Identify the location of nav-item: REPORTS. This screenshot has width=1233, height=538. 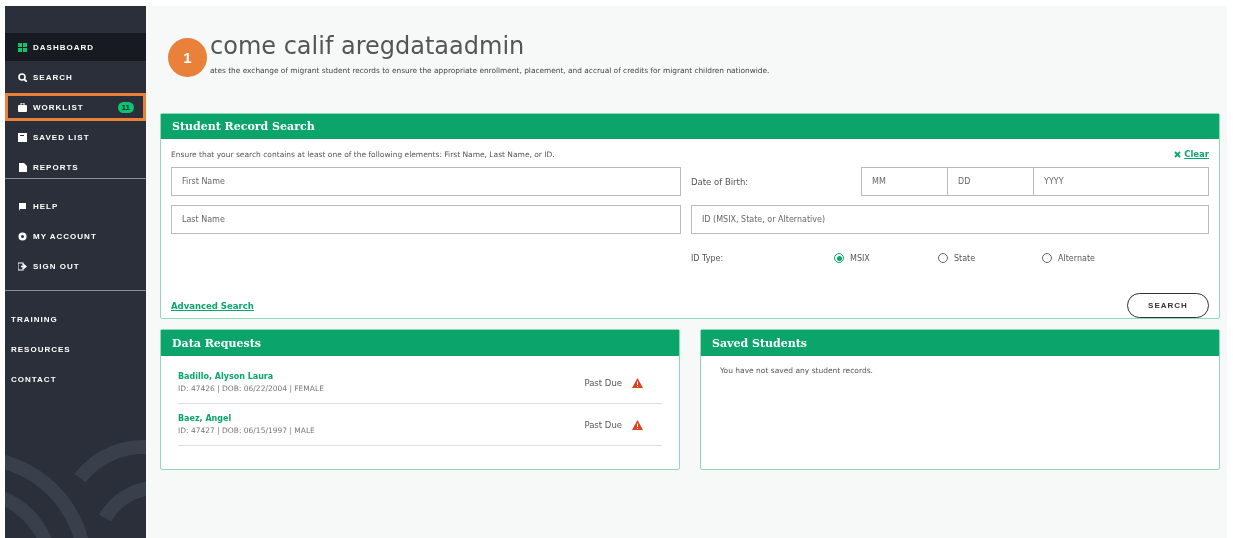
(75, 167).